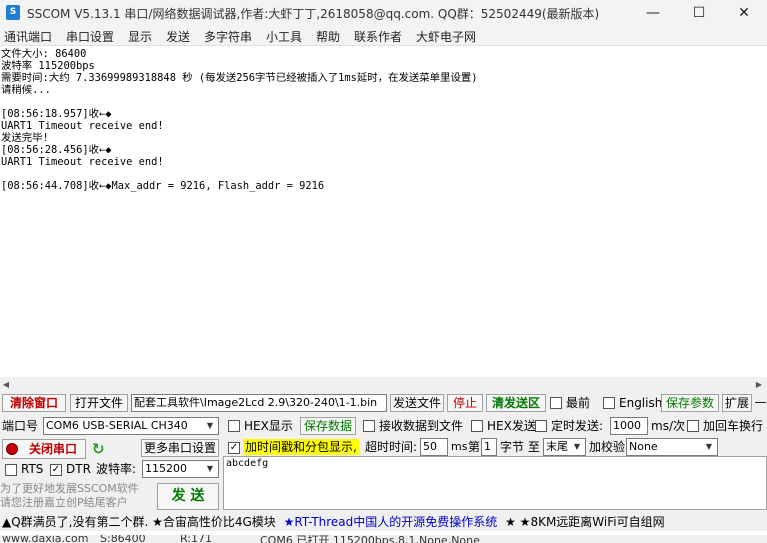  Describe the element at coordinates (583, 522) in the screenshot. I see `ticker-wifi-notice: ★ ★8KM远距离WiFi可自组网` at that location.